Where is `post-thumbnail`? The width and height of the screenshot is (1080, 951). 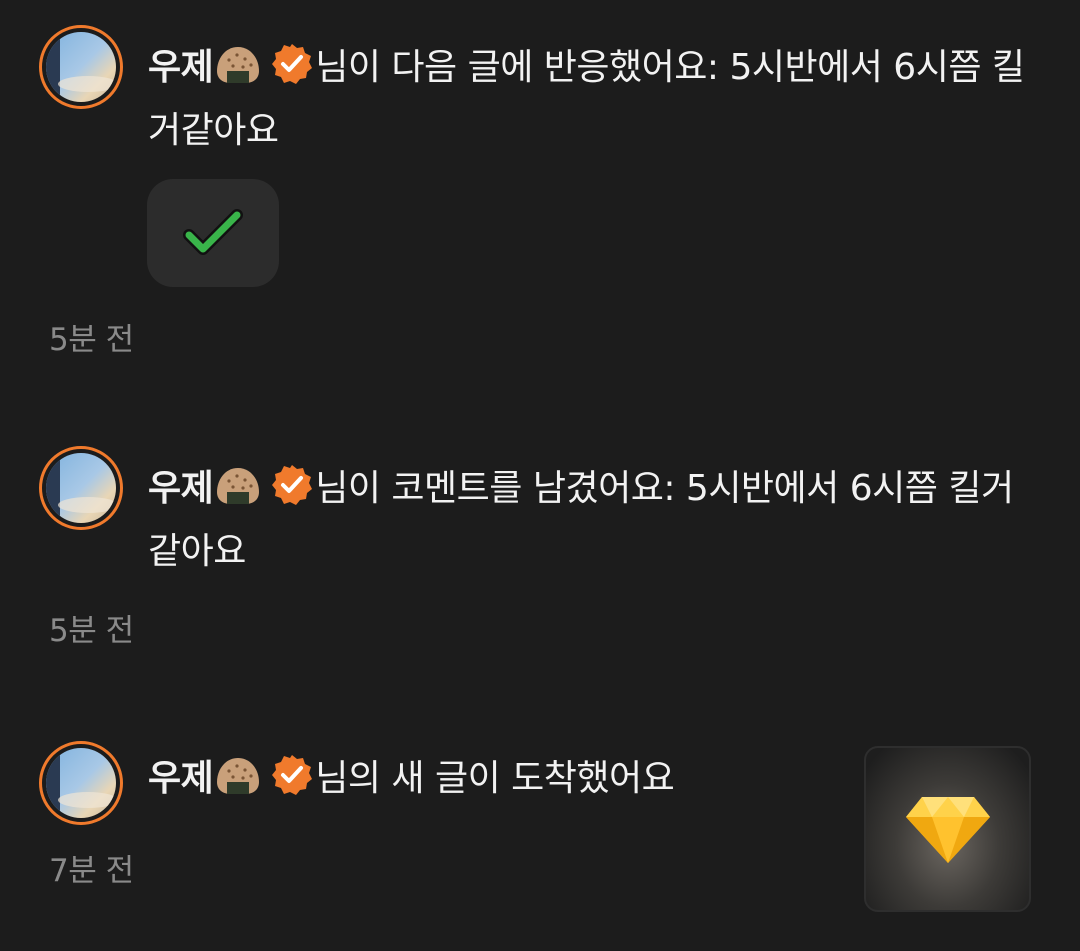
post-thumbnail is located at coordinates (947, 829).